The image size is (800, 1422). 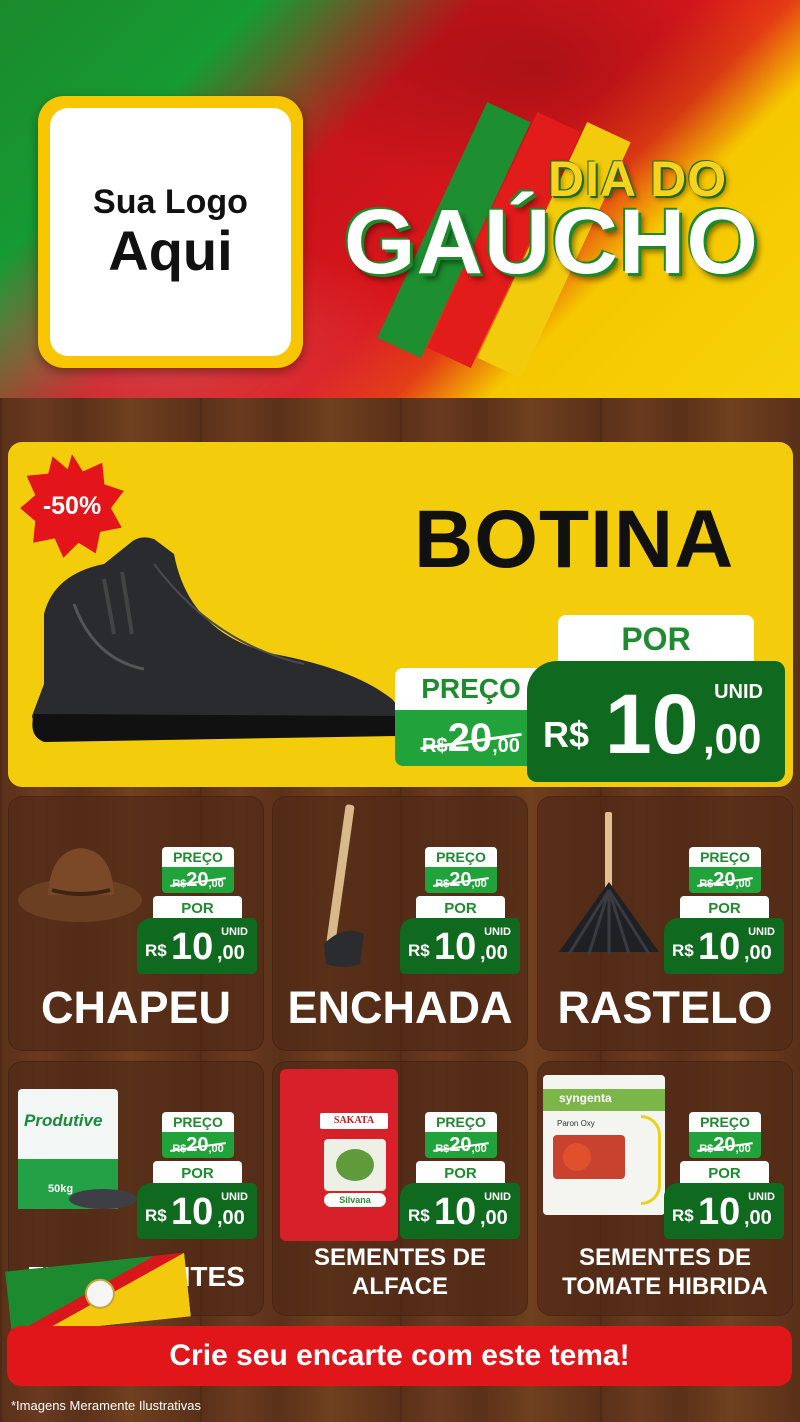 I want to click on chapeu-old-price: PREÇO R$ 20,00, so click(x=198, y=870).